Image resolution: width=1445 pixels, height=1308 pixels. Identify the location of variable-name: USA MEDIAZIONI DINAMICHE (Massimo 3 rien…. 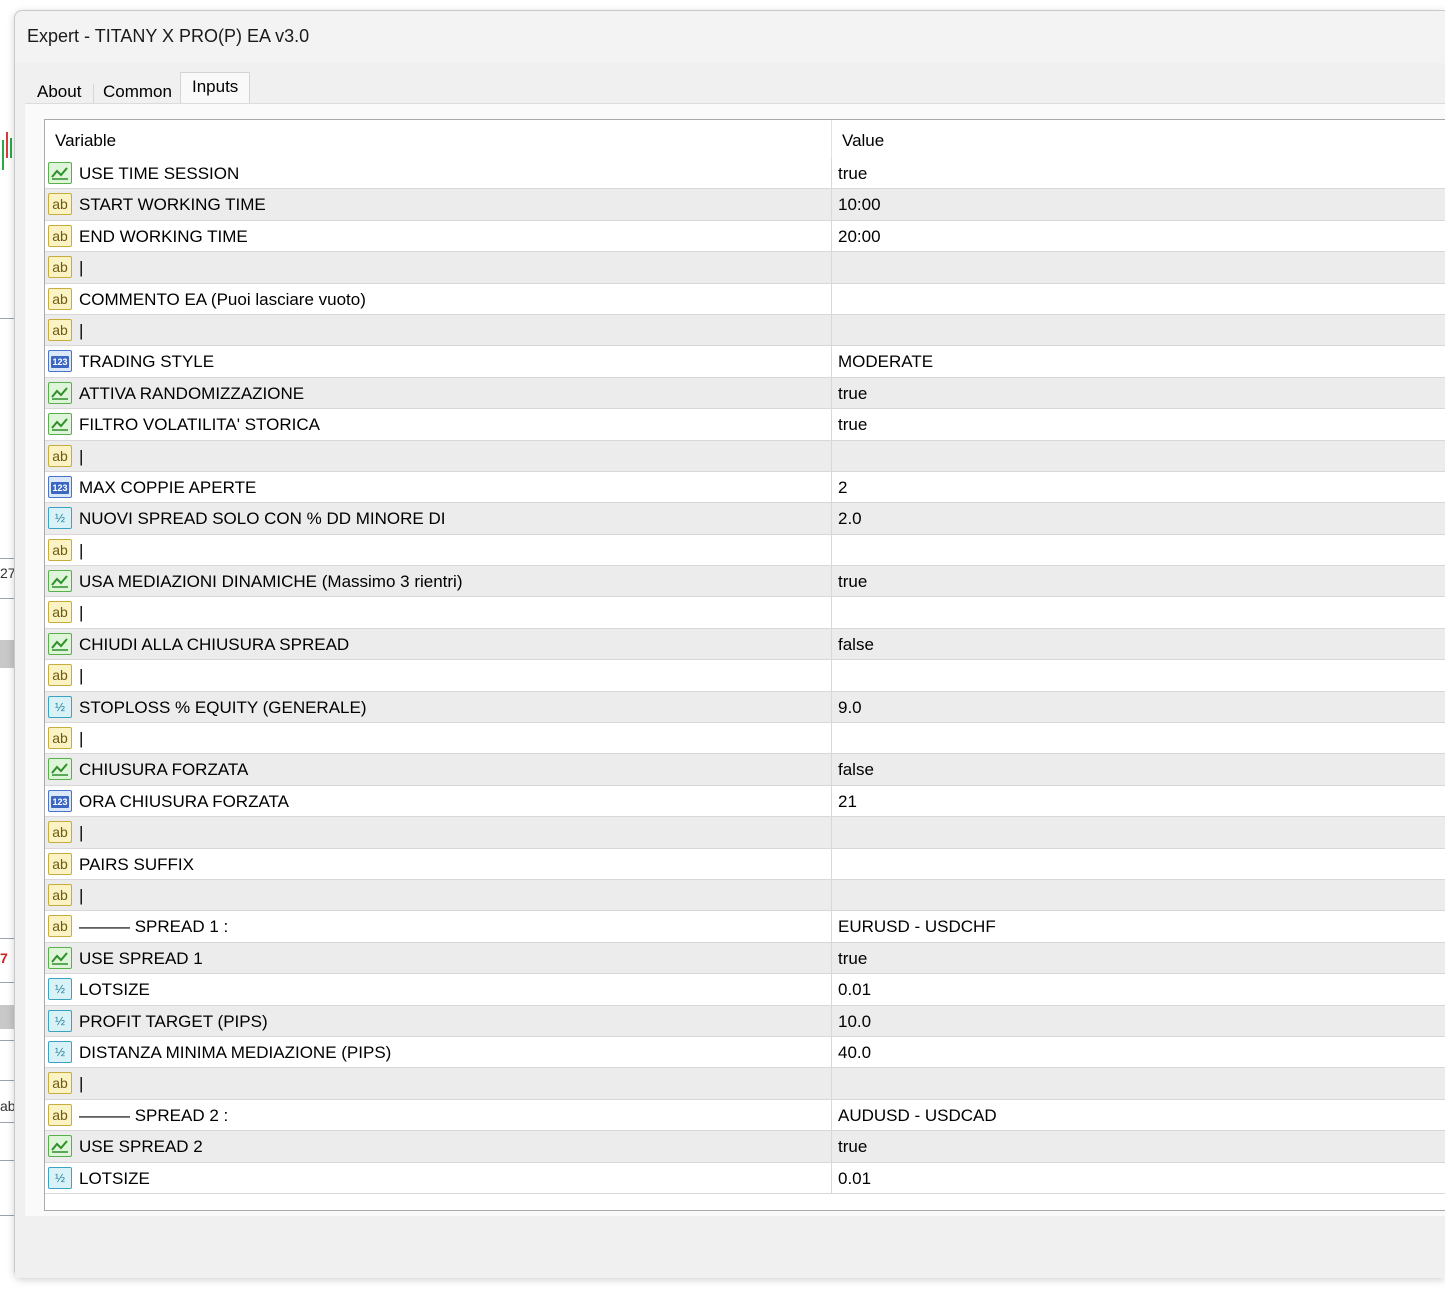
(271, 582).